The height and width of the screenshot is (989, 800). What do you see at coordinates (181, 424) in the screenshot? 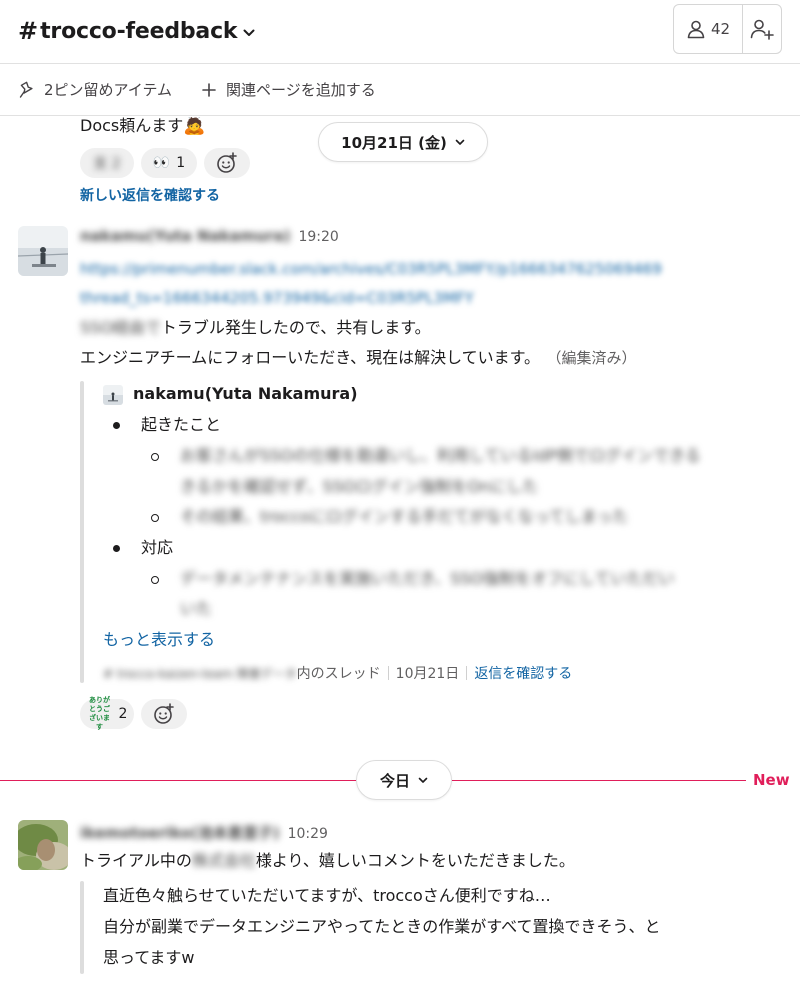
I see `list-item: 起きたこと` at bounding box center [181, 424].